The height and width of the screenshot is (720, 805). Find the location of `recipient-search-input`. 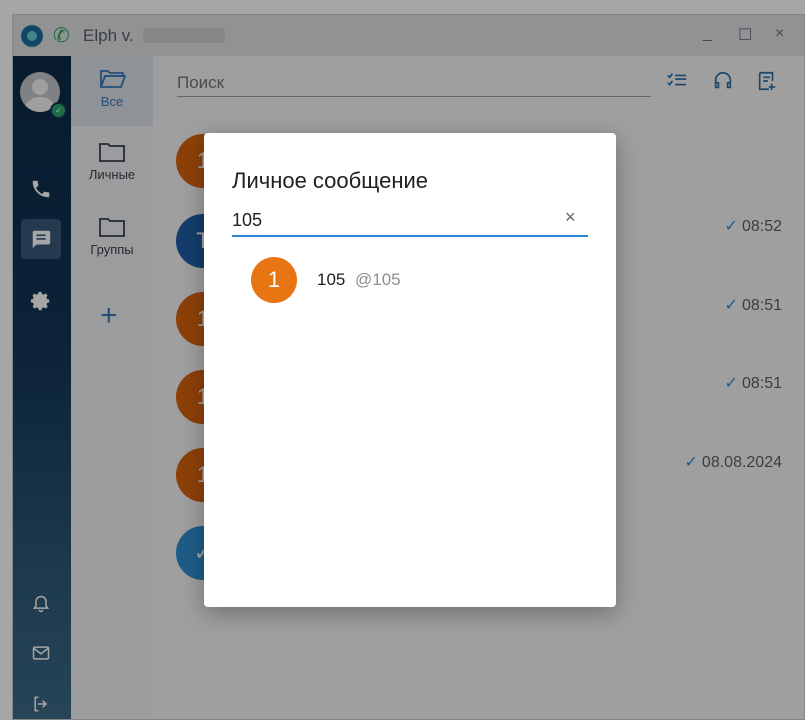

recipient-search-input is located at coordinates (410, 221).